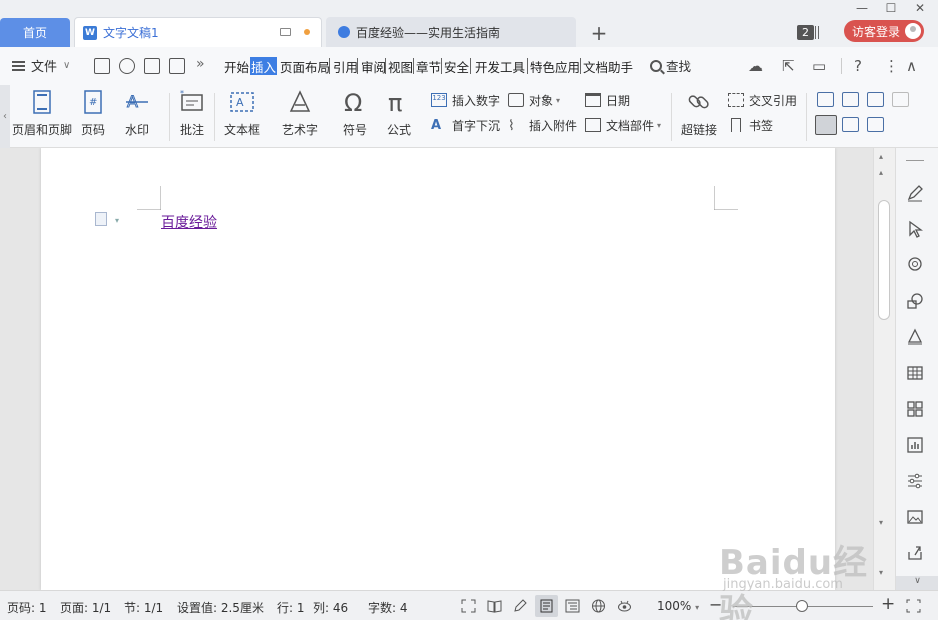 The height and width of the screenshot is (620, 938). I want to click on tab-special-apps: 特色应用, so click(555, 66).